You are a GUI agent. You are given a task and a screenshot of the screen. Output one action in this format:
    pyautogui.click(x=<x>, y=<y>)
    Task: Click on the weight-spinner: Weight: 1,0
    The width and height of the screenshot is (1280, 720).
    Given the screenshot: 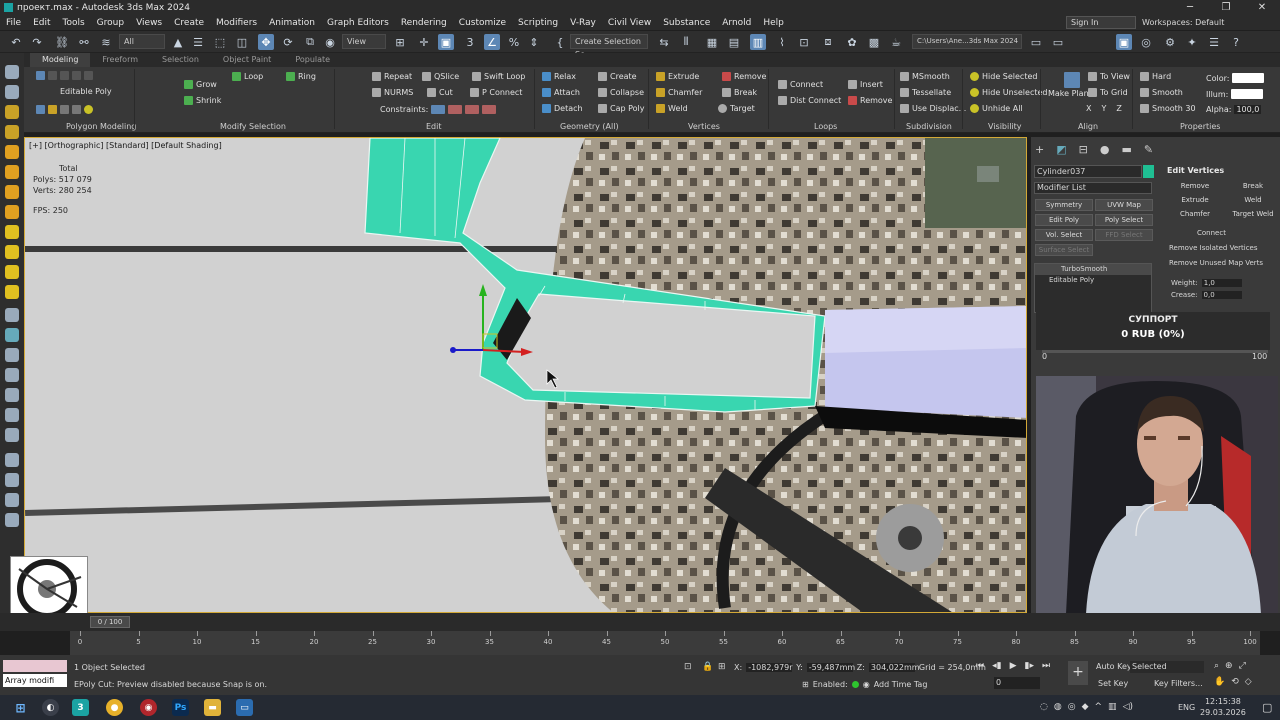 What is the action you would take?
    pyautogui.click(x=1206, y=283)
    